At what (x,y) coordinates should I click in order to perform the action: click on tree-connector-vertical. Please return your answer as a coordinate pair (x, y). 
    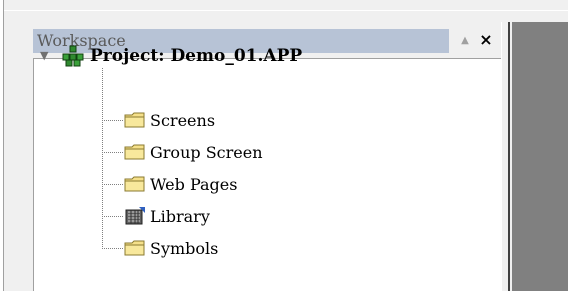
    Looking at the image, I should click on (102, 158).